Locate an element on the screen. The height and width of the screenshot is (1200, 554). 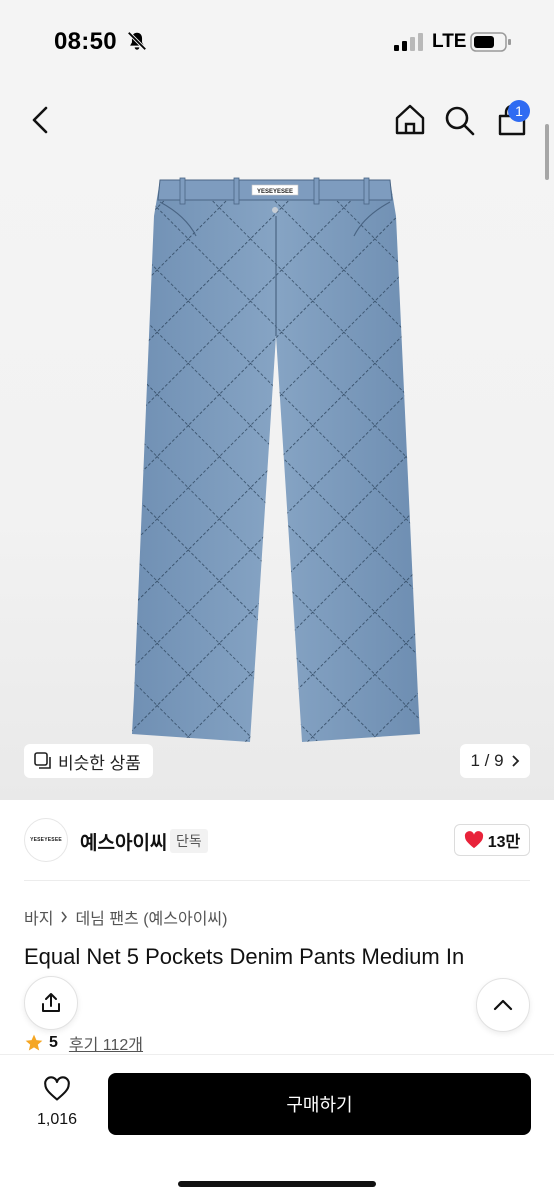
svg-text: YESEYESEE is located at coordinates (275, 192).